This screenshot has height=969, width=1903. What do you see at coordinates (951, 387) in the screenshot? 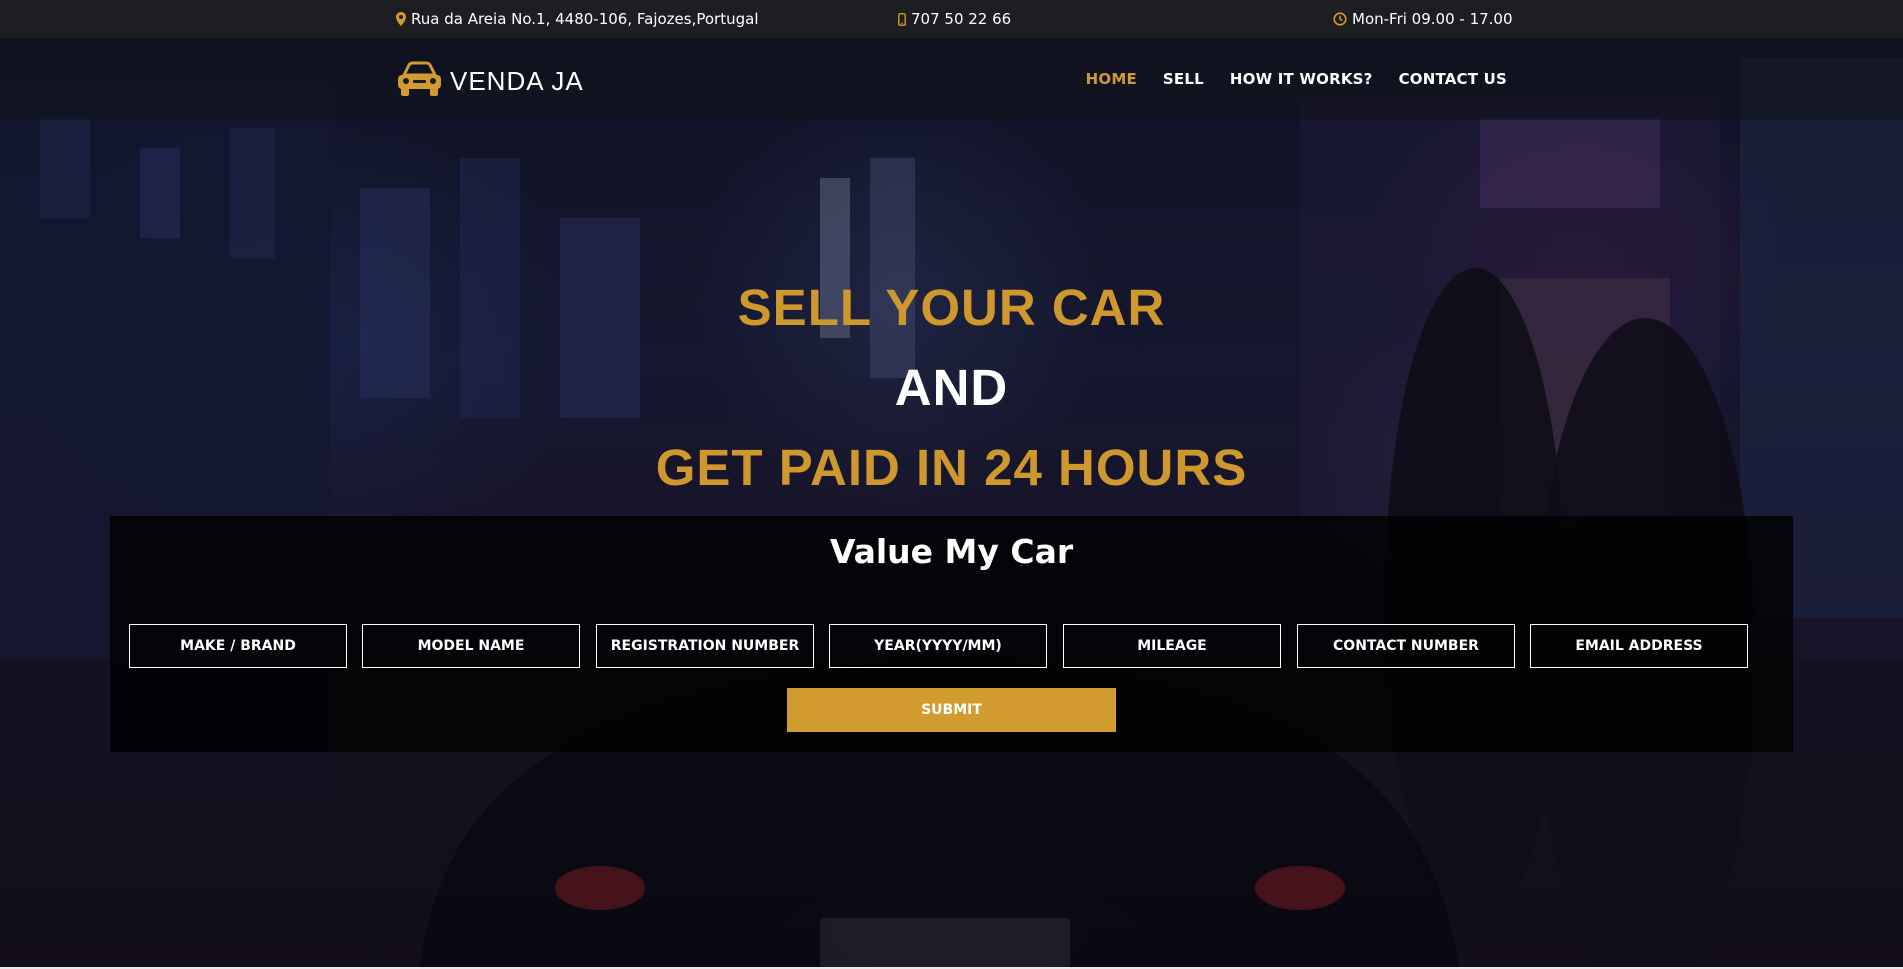
I see `hero-headline-line-2: AND` at bounding box center [951, 387].